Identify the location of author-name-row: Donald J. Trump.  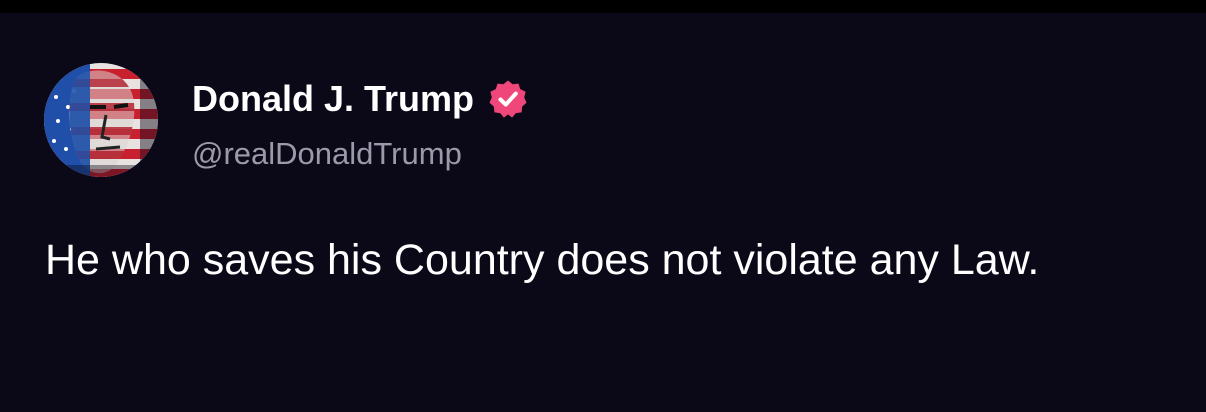
(360, 99).